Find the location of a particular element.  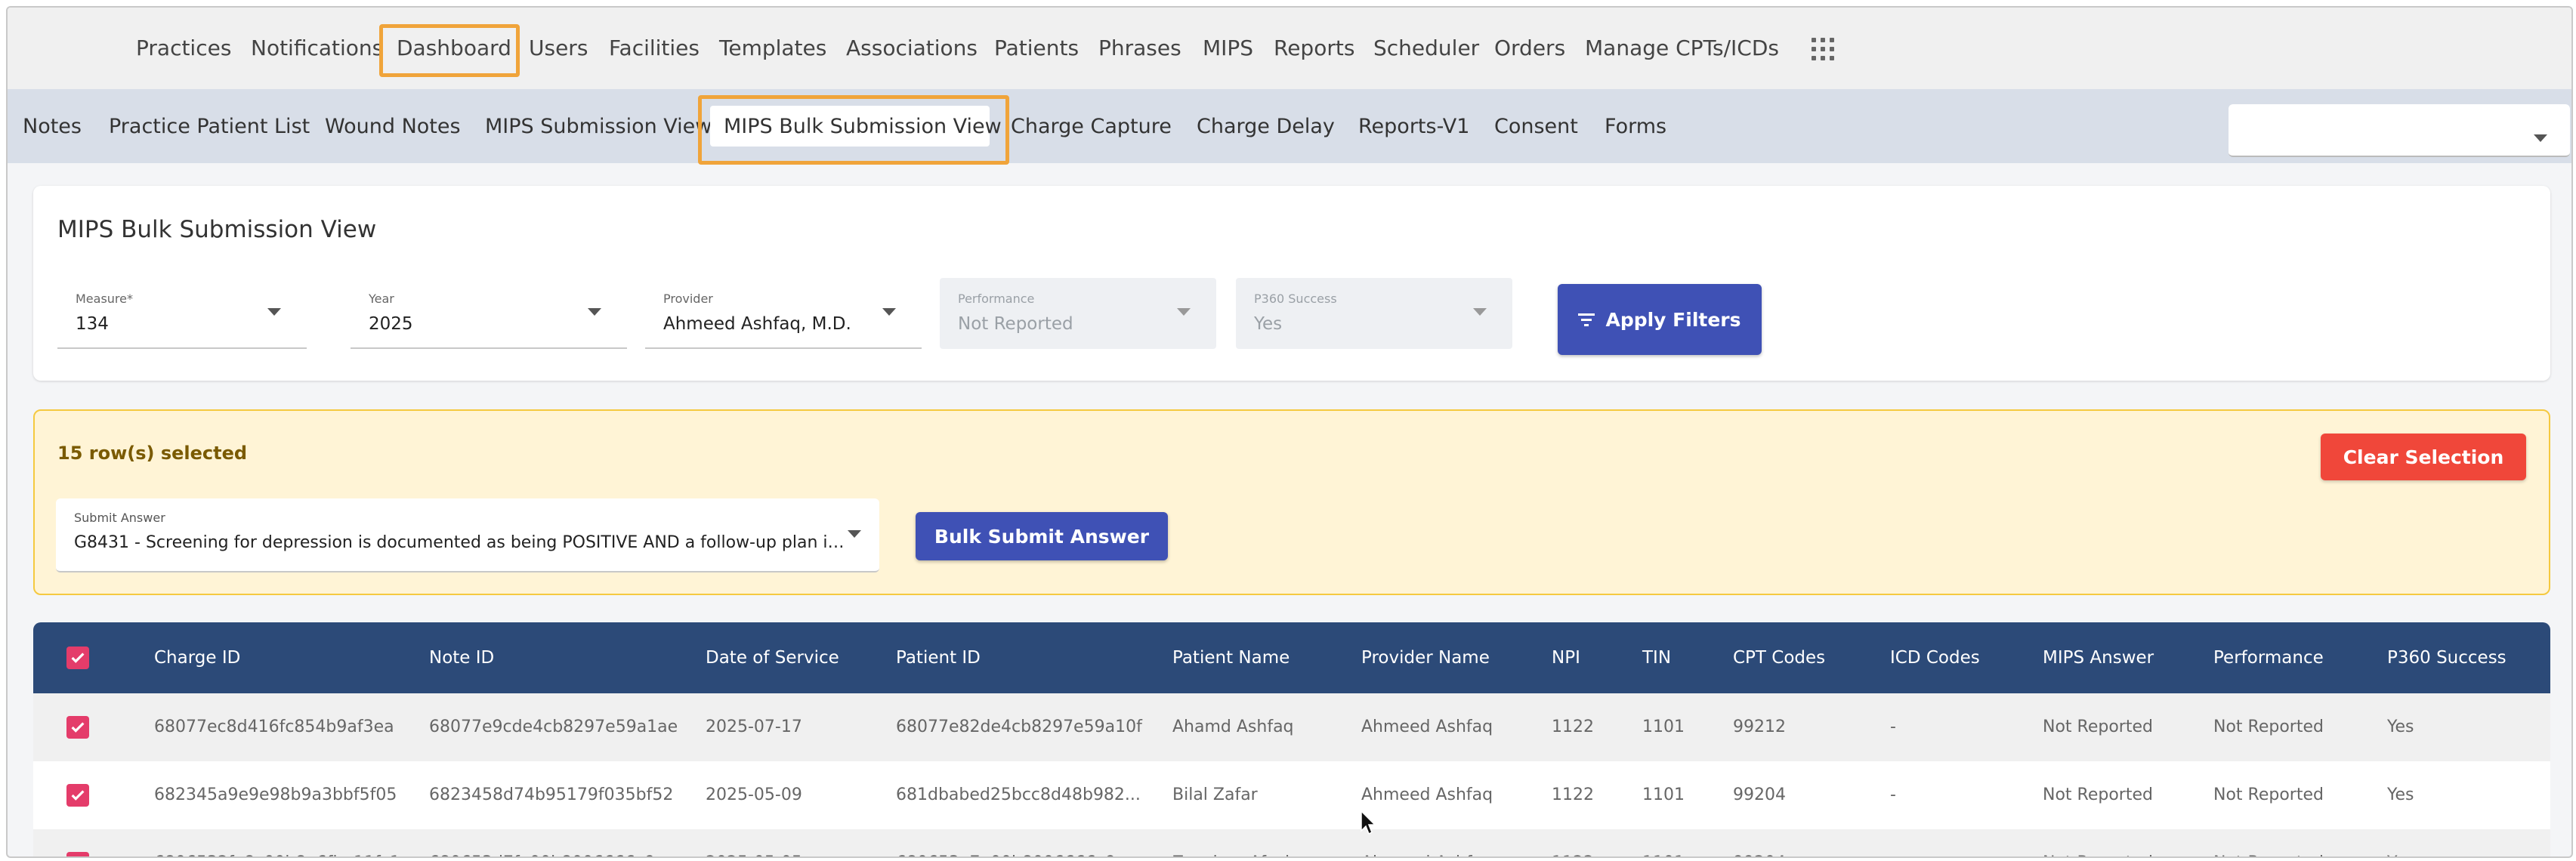

cell-note-id: 680653d7fa00b8006666c9 is located at coordinates (542, 842).